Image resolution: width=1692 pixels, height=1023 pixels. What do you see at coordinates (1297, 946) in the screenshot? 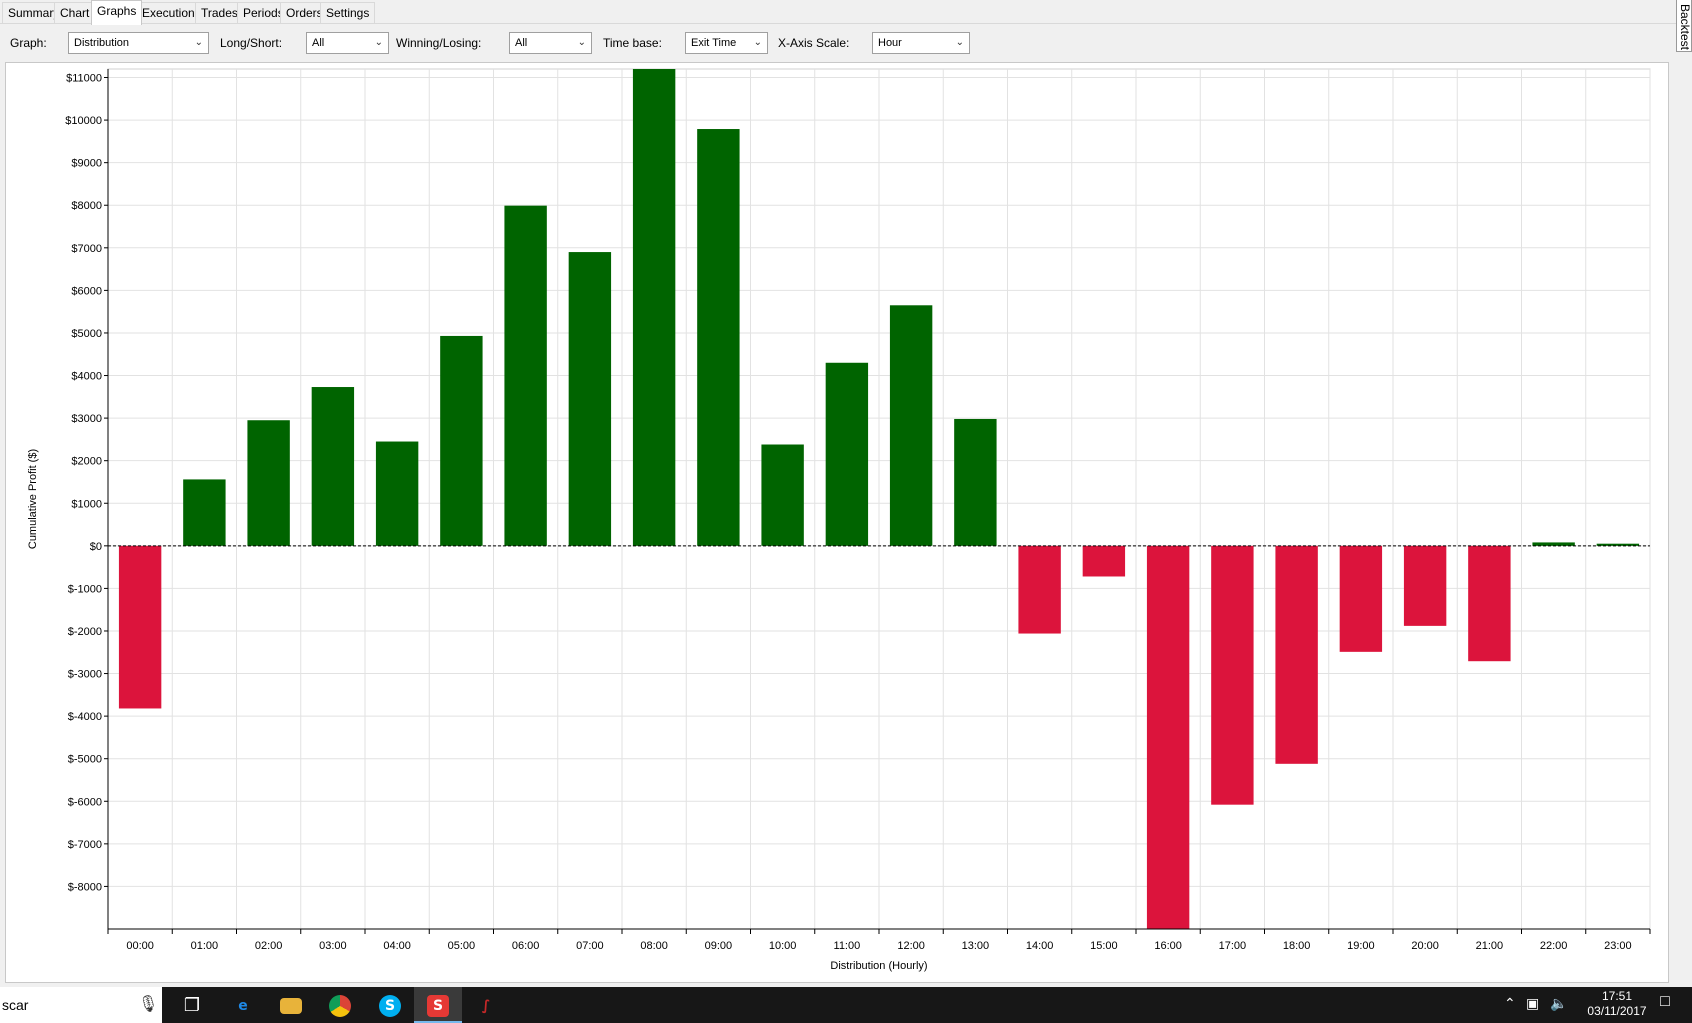
I see `x-tick-label: 18:00` at bounding box center [1297, 946].